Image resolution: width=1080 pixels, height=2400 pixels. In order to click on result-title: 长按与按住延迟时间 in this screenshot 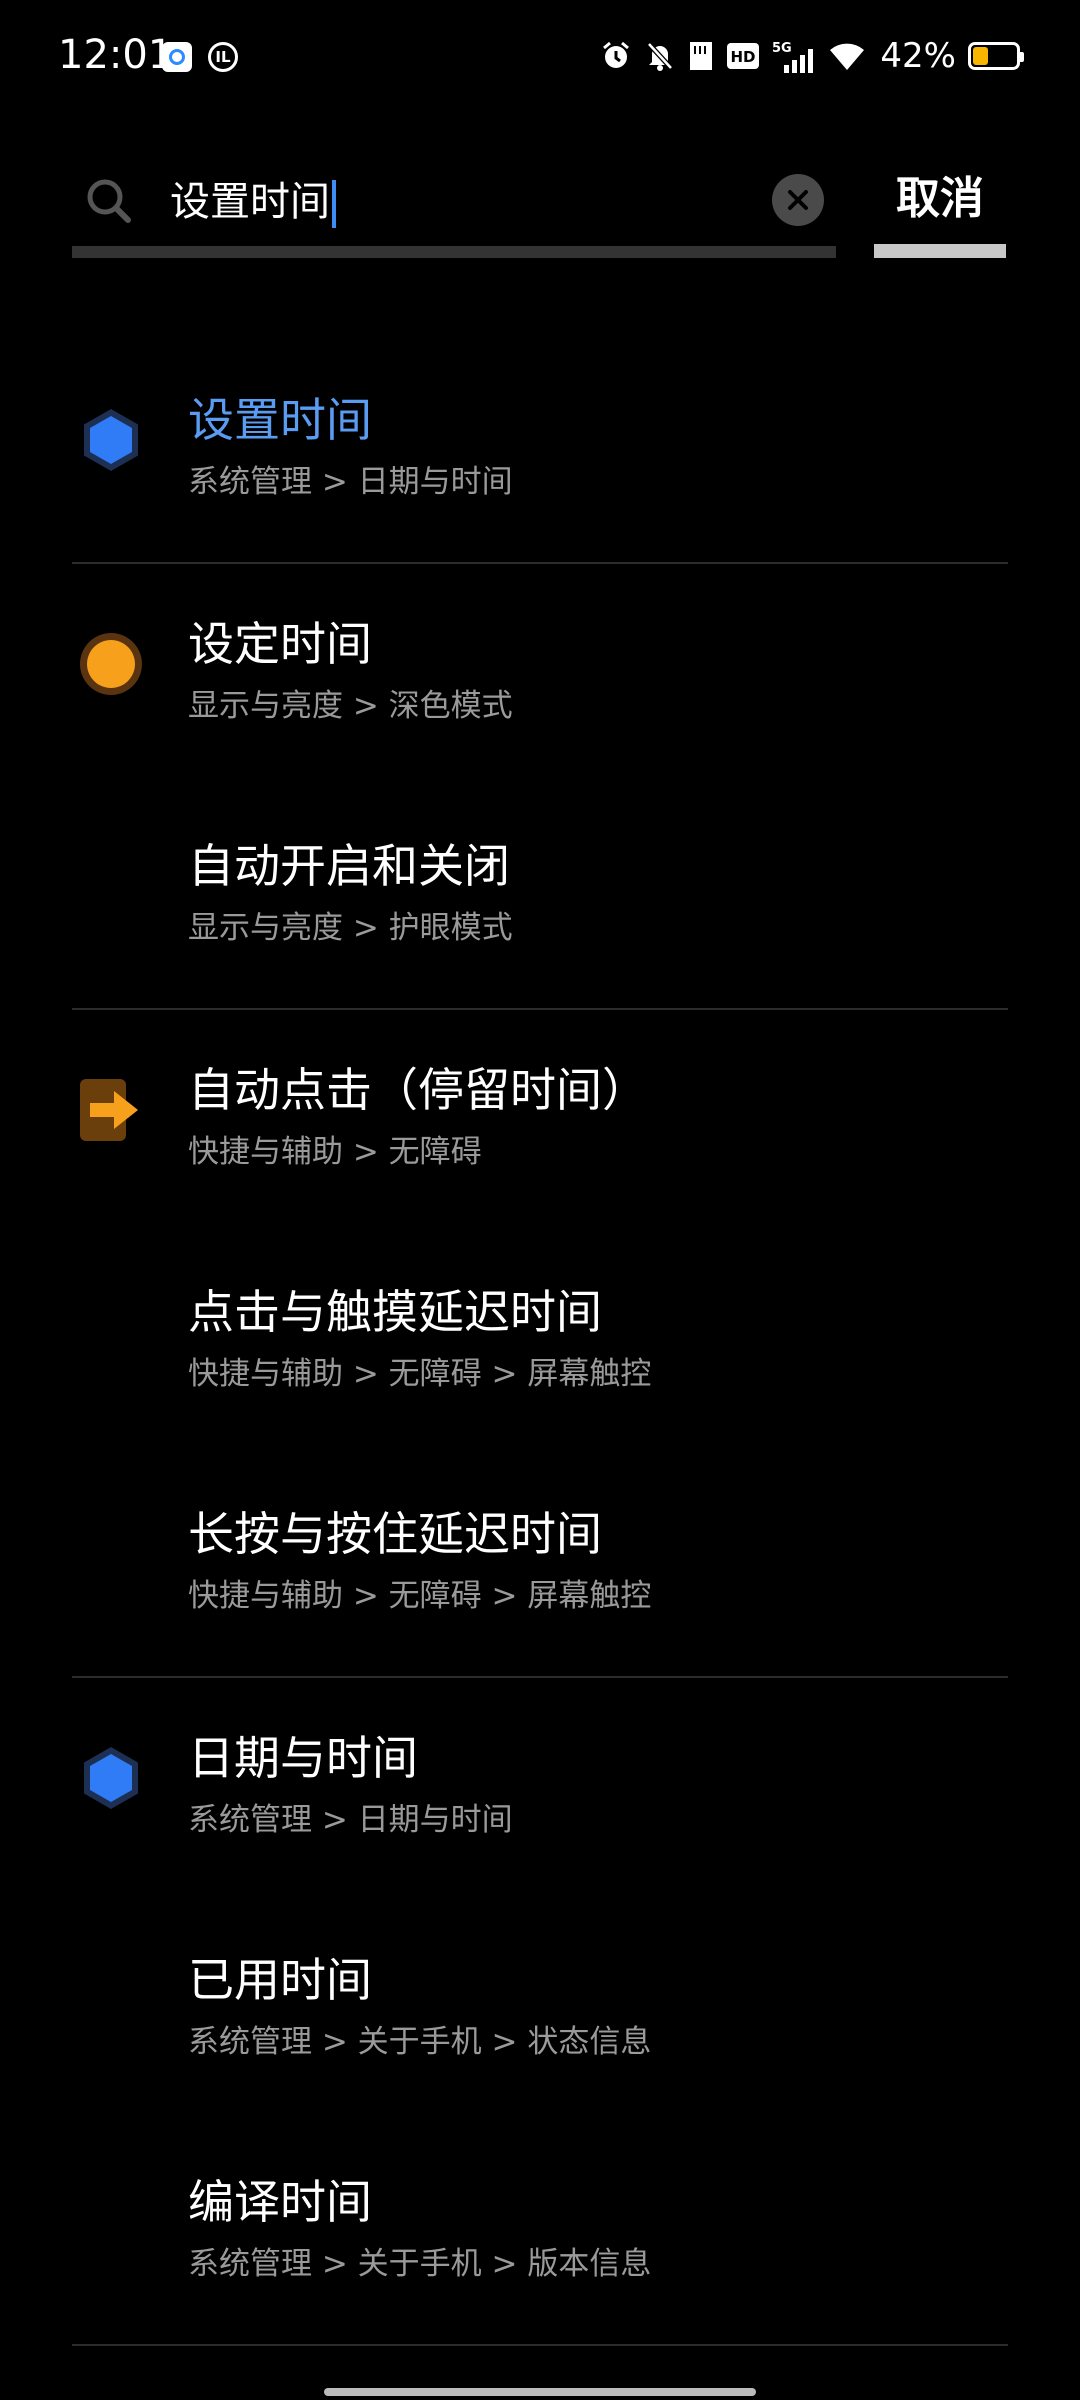, I will do `click(395, 1534)`.